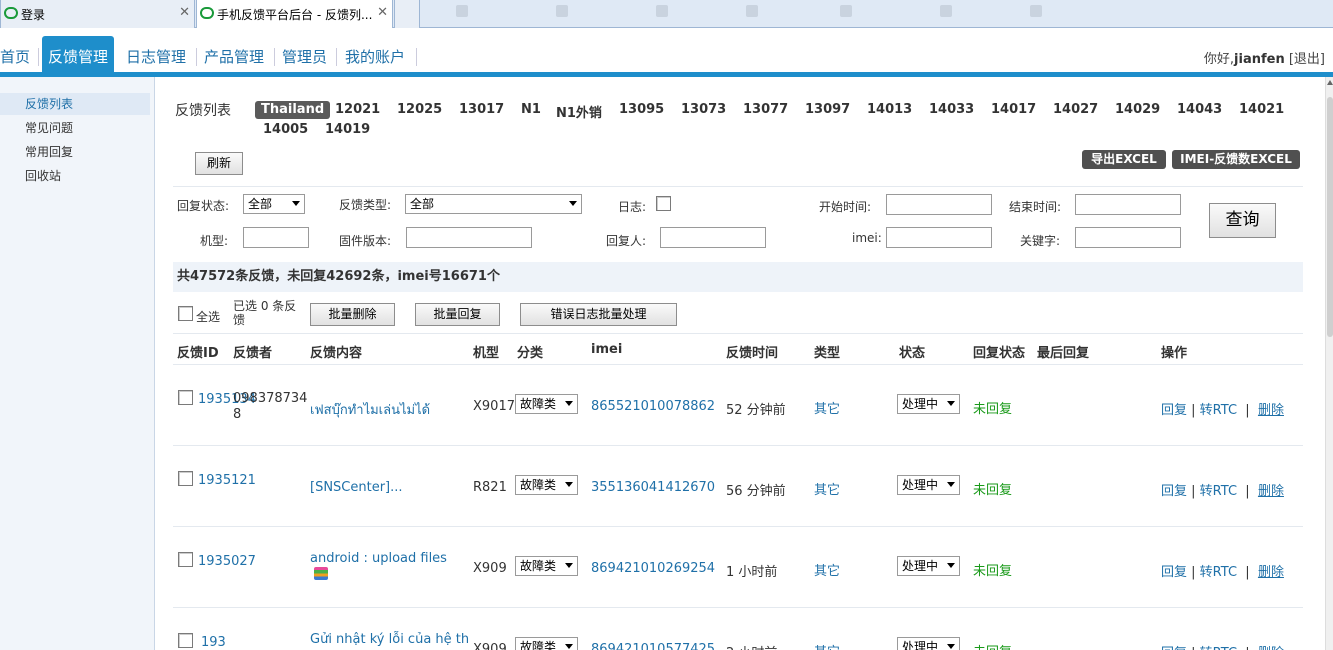 The height and width of the screenshot is (650, 1333). Describe the element at coordinates (217, 481) in the screenshot. I see `row-feedback-id: 1935121` at that location.